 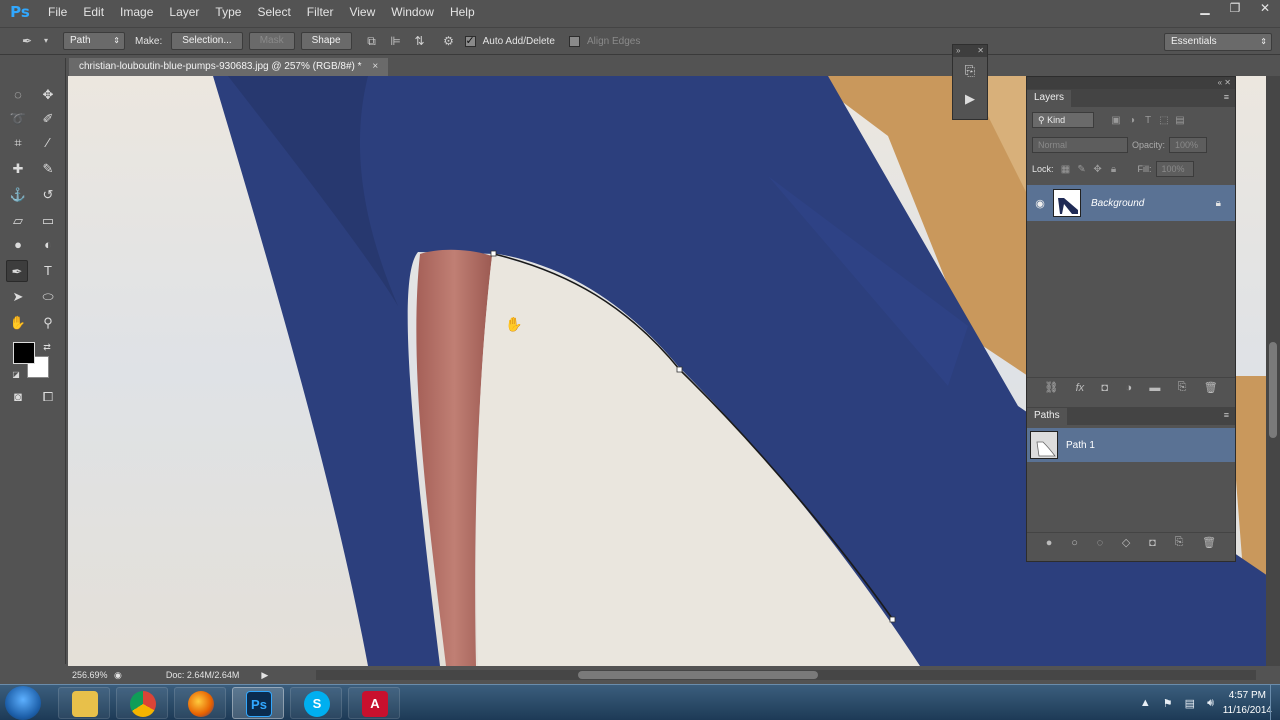 I want to click on link-layers-icon: ⛓, so click(x=1051, y=387).